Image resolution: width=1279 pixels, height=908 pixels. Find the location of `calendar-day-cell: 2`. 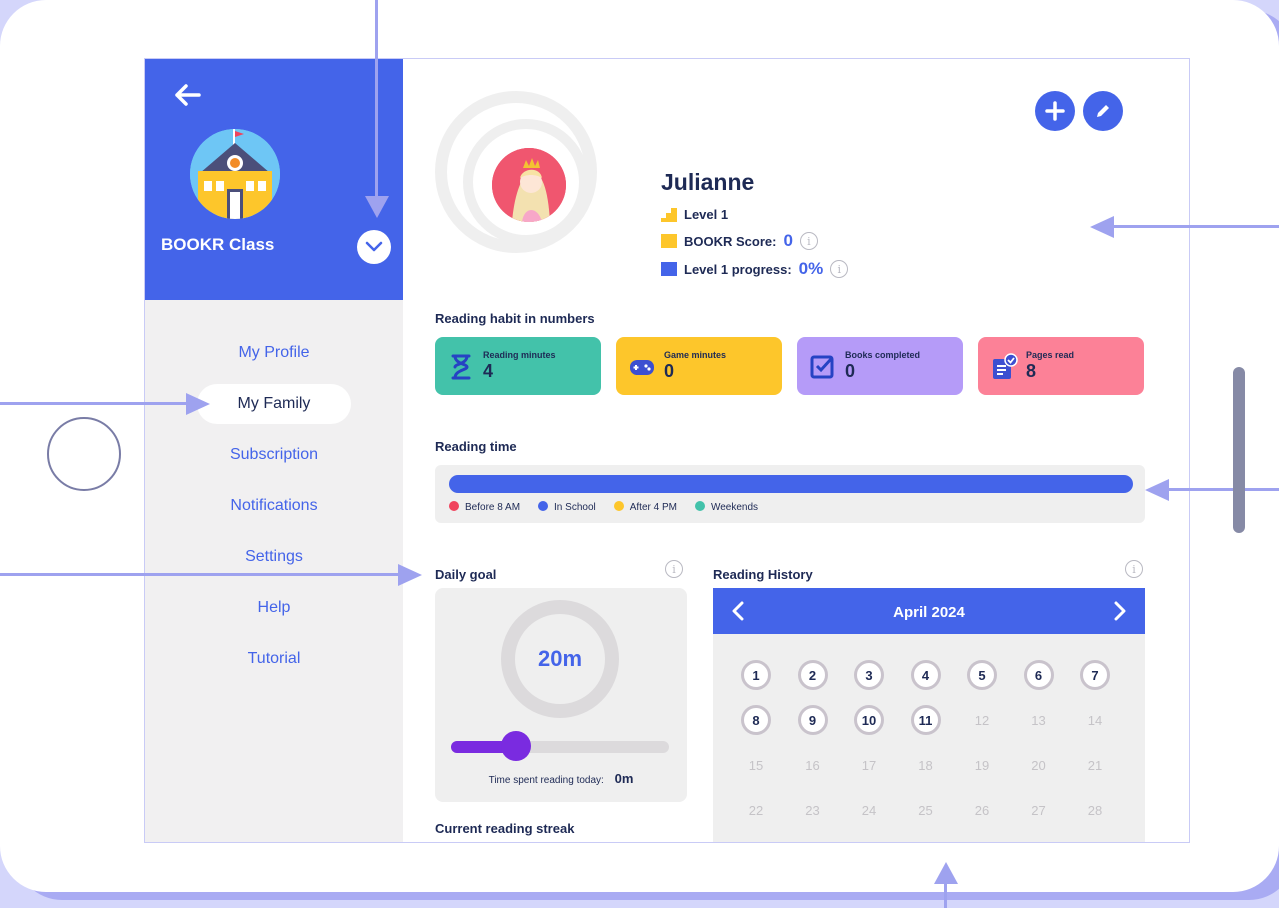

calendar-day-cell: 2 is located at coordinates (826, 677).